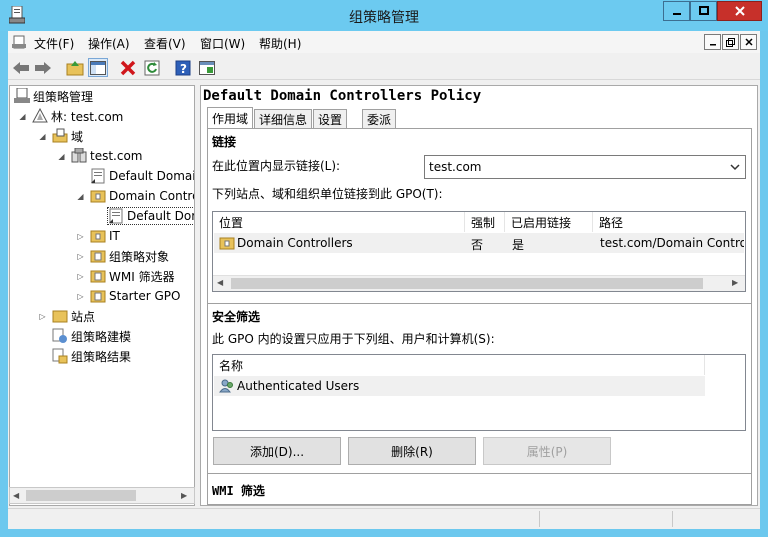 The height and width of the screenshot is (537, 768). What do you see at coordinates (54, 43) in the screenshot?
I see `menu-file: 文件(F)` at bounding box center [54, 43].